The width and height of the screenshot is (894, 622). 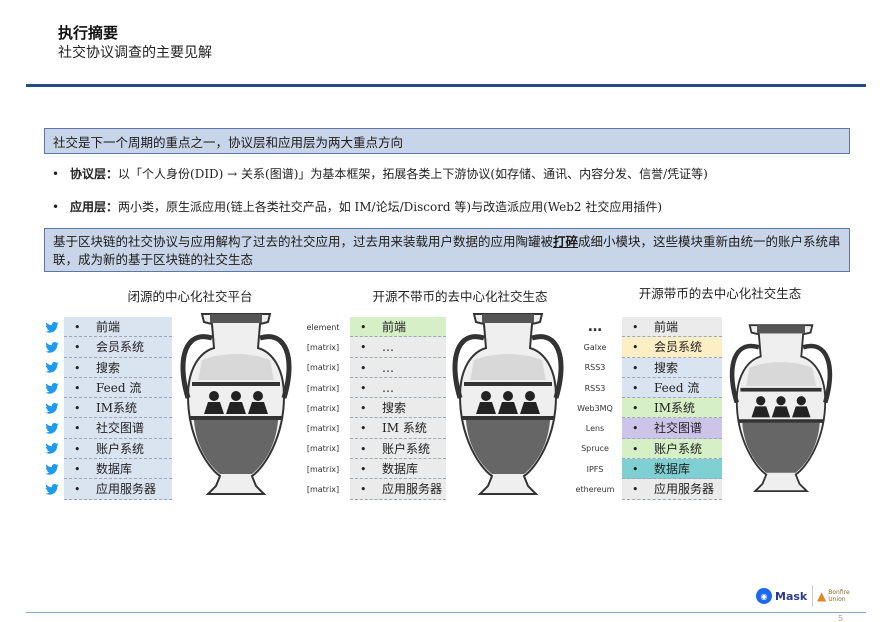 What do you see at coordinates (841, 618) in the screenshot?
I see `page-number: 5` at bounding box center [841, 618].